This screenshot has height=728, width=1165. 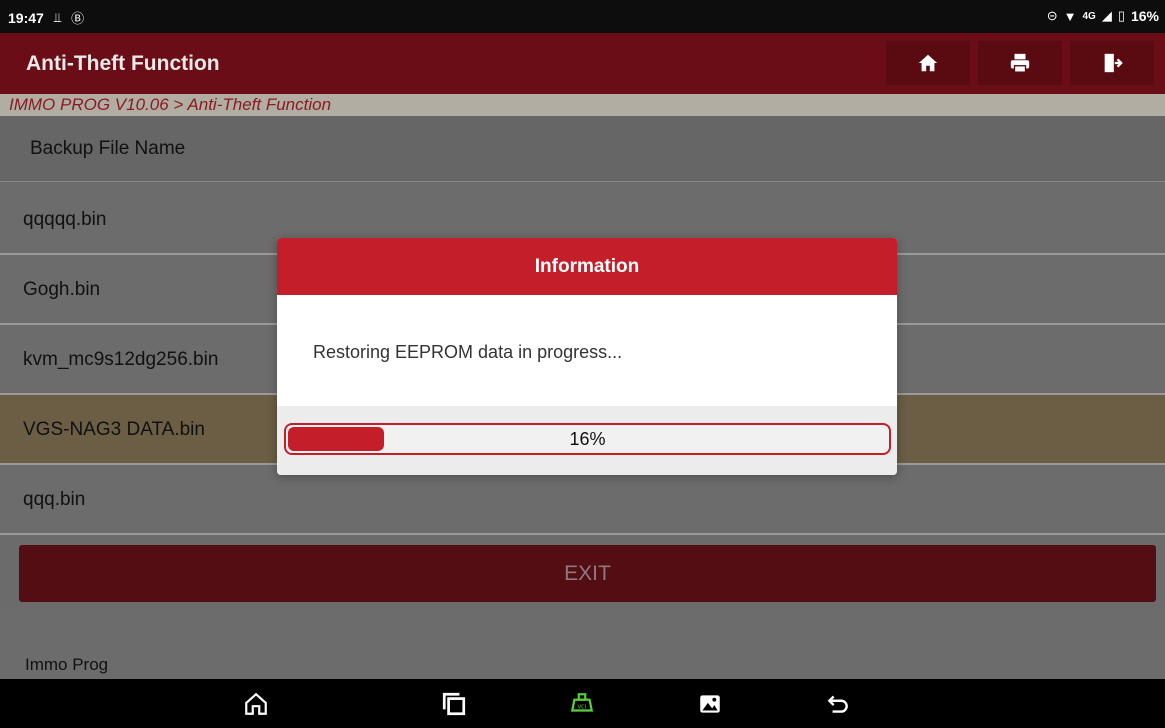 What do you see at coordinates (123, 63) in the screenshot?
I see `page-title: Anti-Theft Function` at bounding box center [123, 63].